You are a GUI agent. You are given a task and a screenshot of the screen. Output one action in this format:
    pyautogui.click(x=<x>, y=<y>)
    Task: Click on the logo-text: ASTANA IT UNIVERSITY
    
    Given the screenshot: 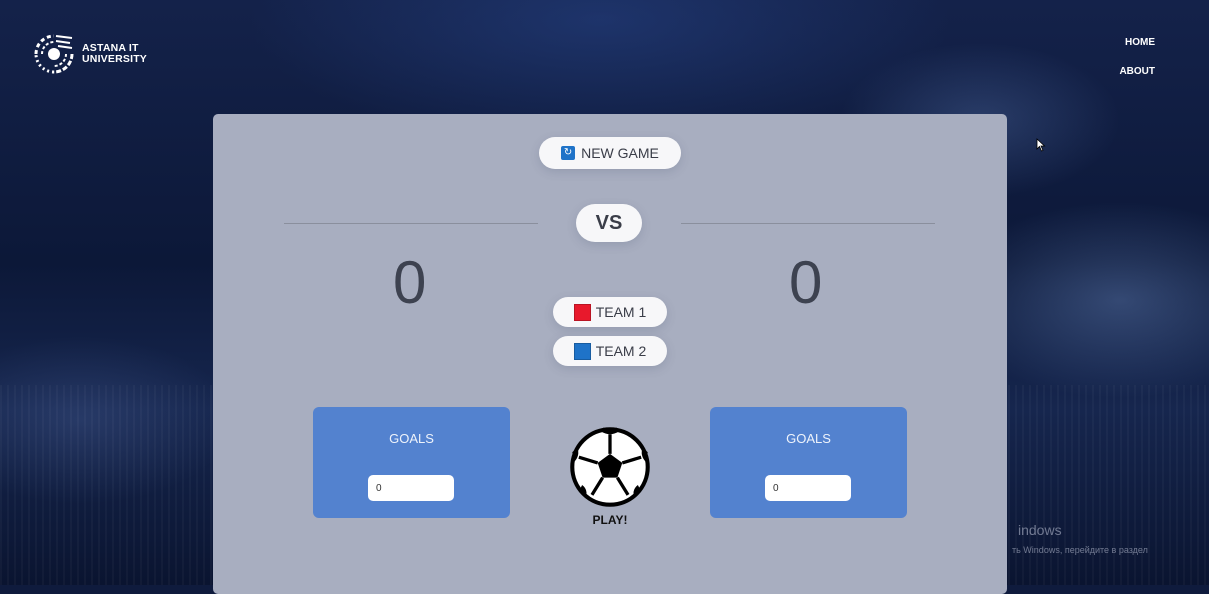 What is the action you would take?
    pyautogui.click(x=114, y=54)
    